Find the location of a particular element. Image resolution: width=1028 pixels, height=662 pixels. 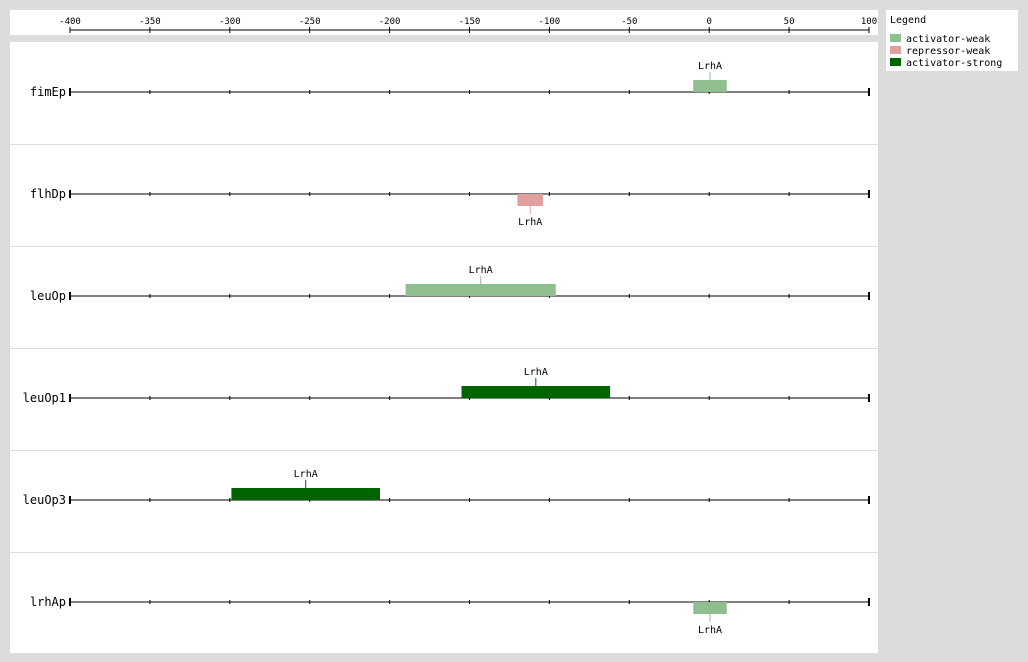

legend-title: Legend is located at coordinates (908, 20).